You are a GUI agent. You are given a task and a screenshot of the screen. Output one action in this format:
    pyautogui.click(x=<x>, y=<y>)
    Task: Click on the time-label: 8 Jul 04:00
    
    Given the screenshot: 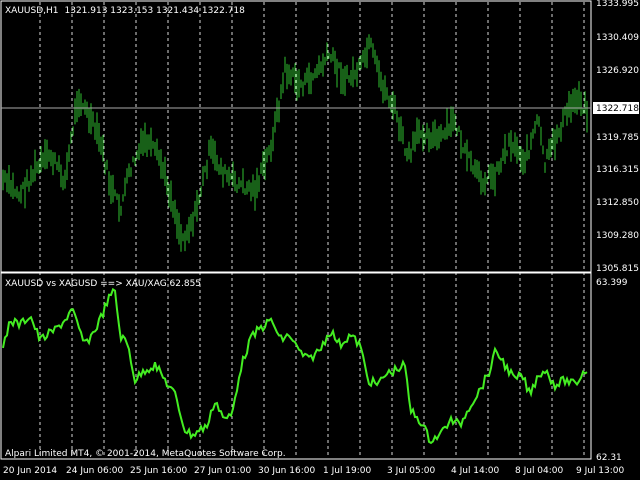 What is the action you would take?
    pyautogui.click(x=539, y=471)
    